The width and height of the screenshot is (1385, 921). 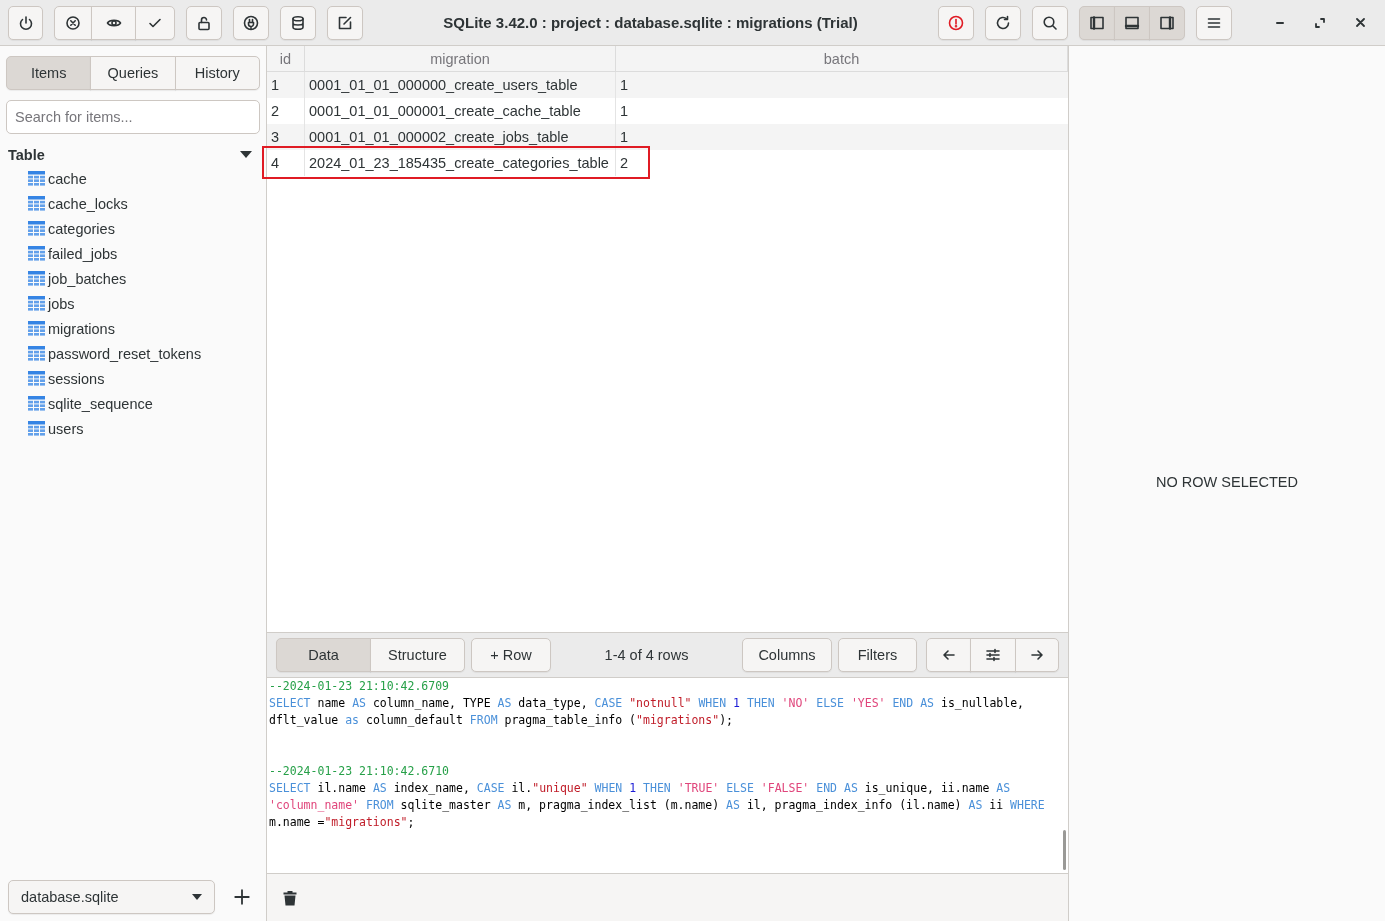 What do you see at coordinates (1280, 22) in the screenshot?
I see `minimize-icon` at bounding box center [1280, 22].